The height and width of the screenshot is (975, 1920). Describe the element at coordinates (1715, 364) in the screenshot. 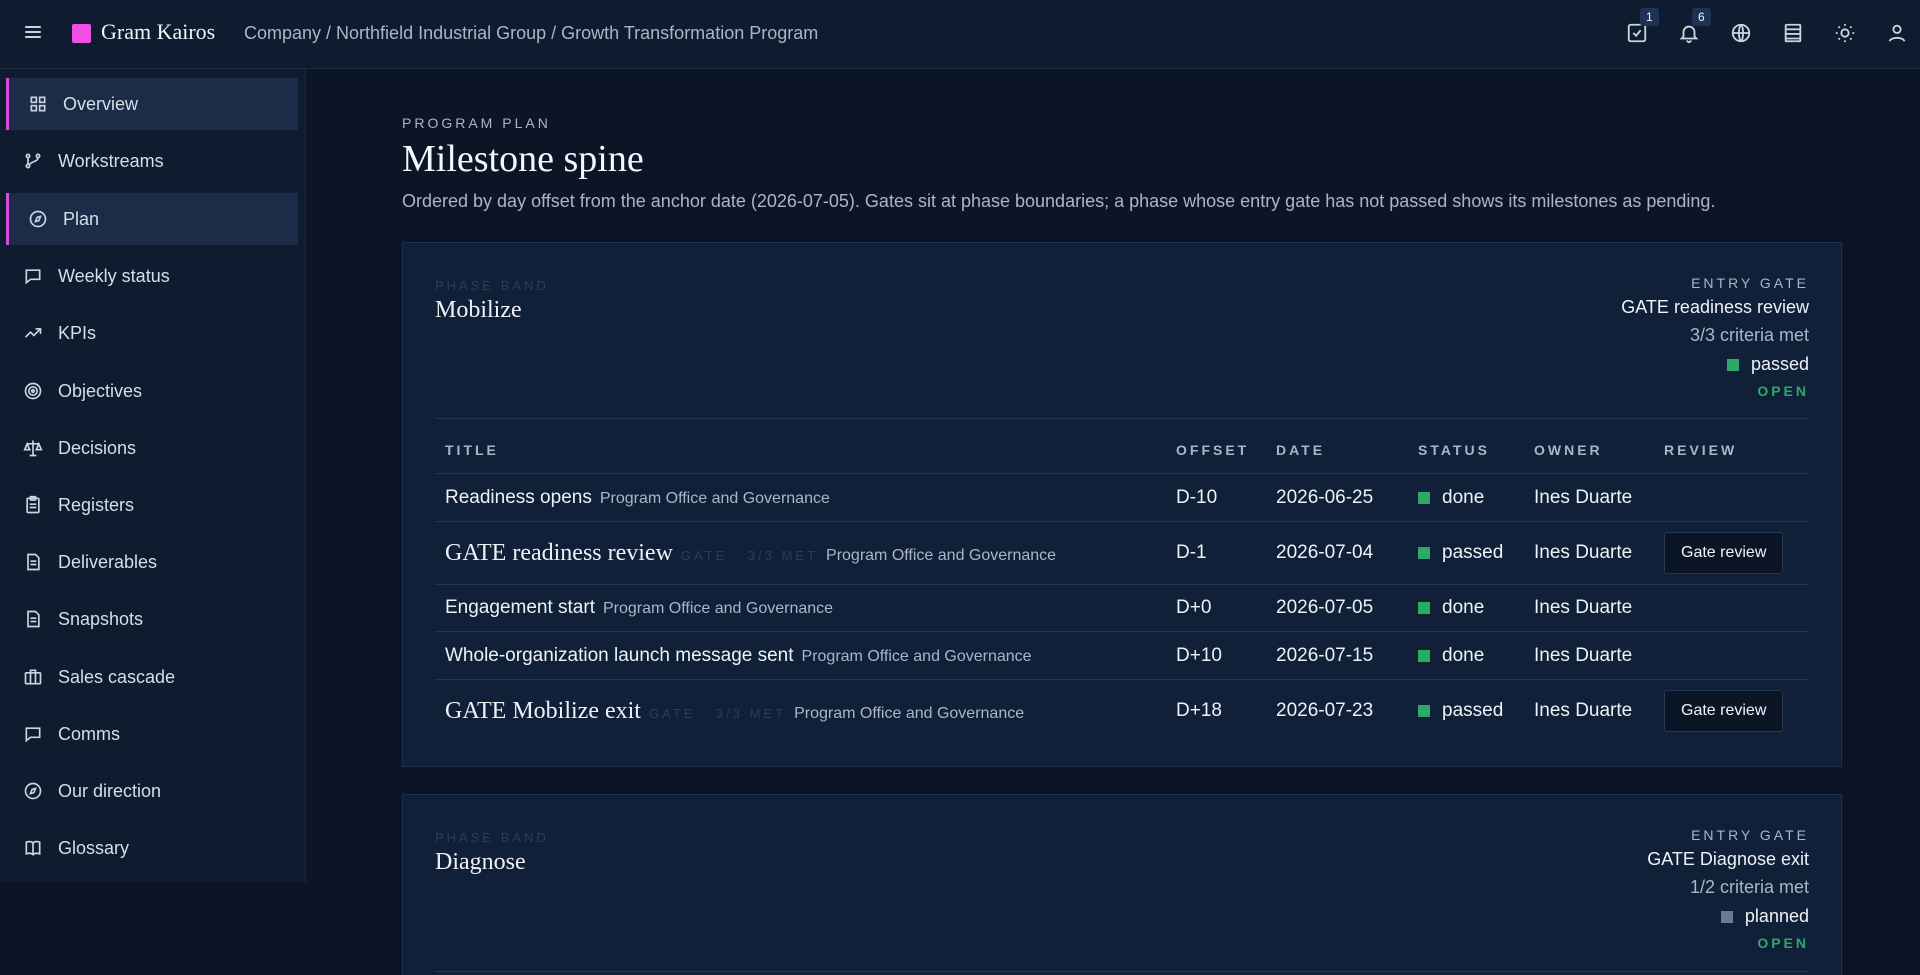

I see `gate-status: passed` at that location.